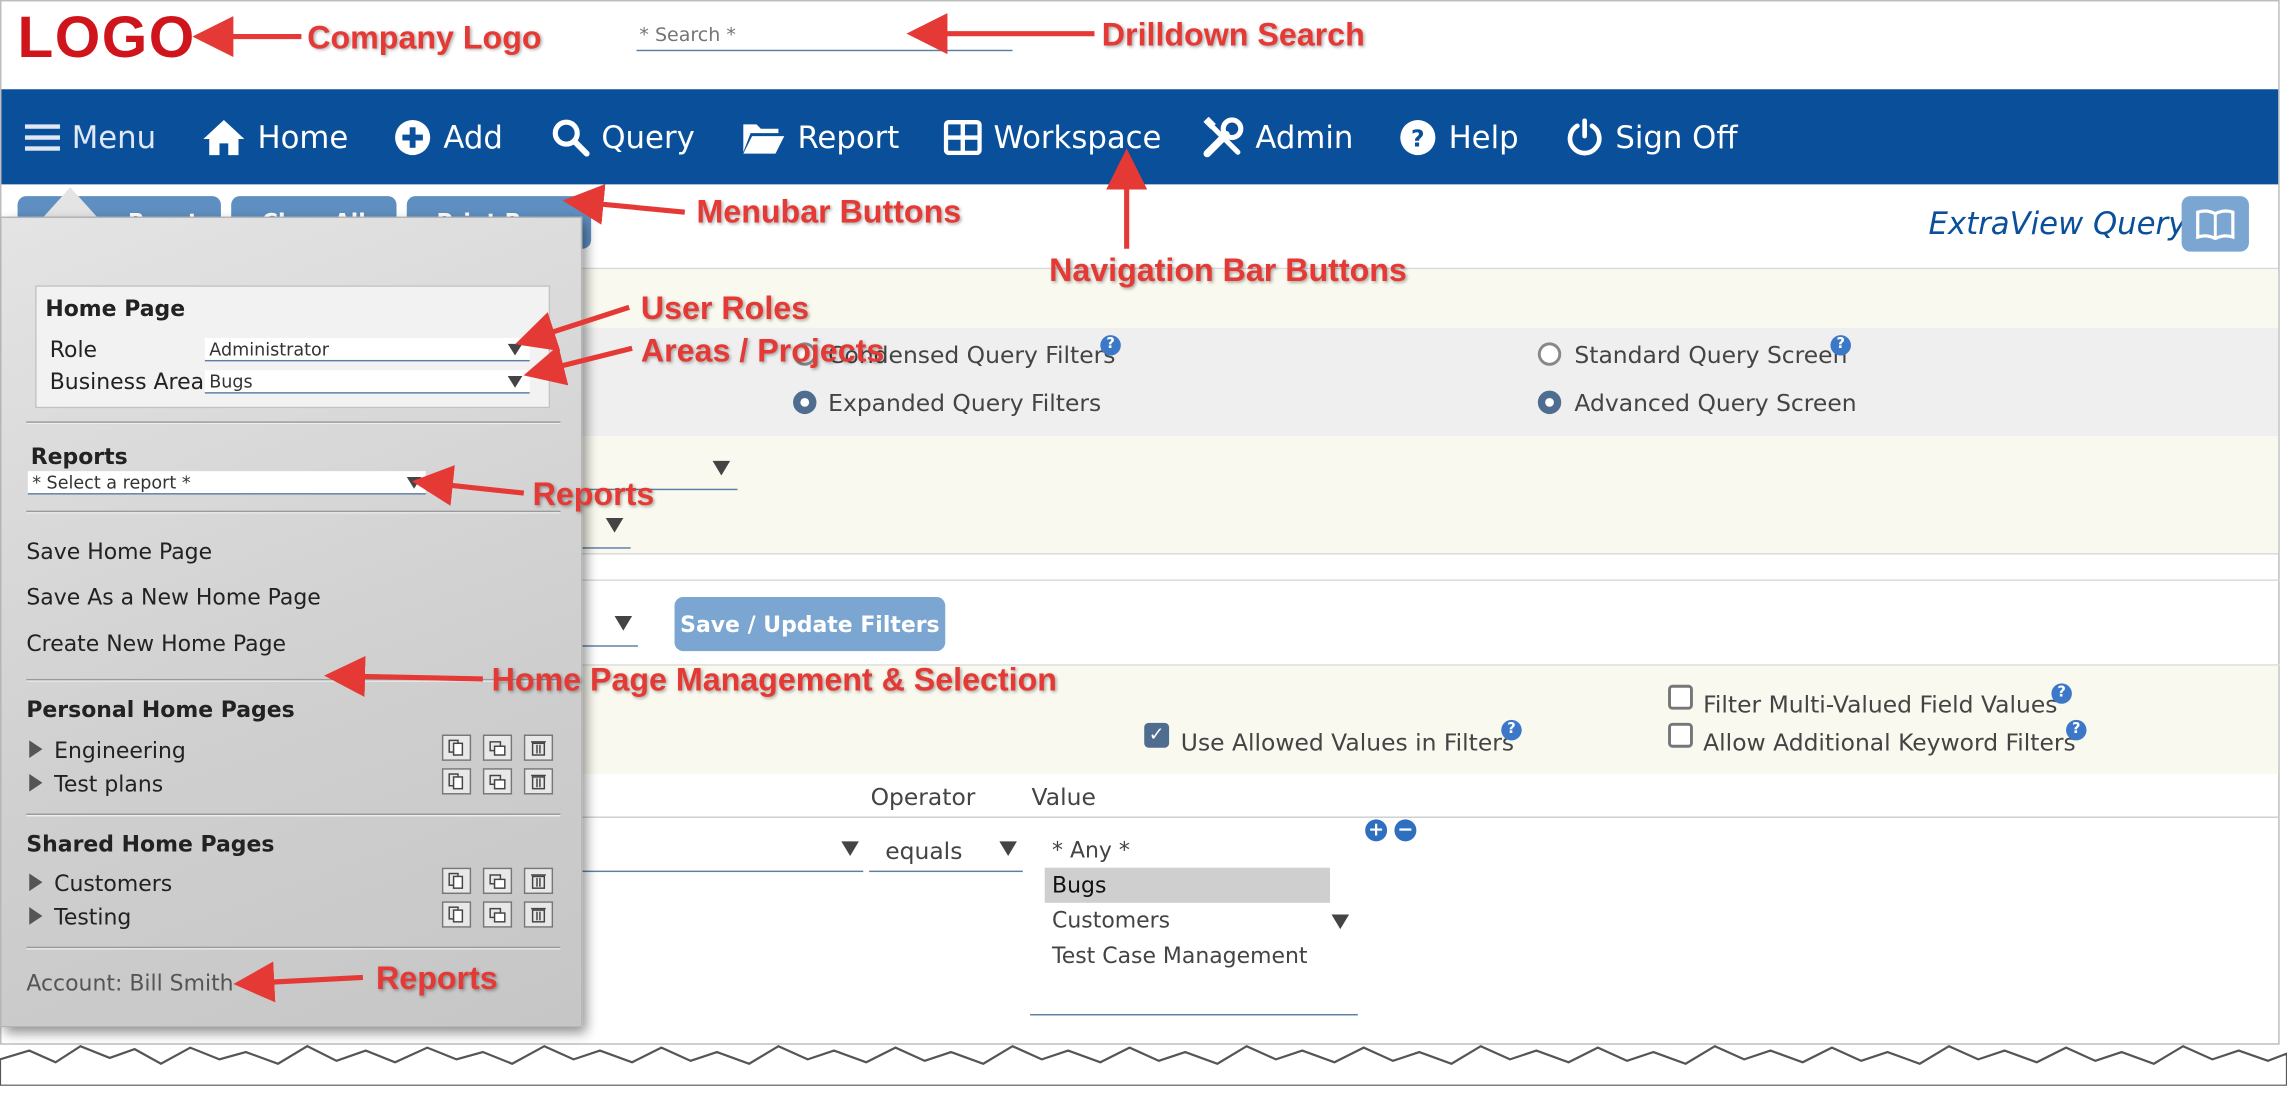  What do you see at coordinates (725, 308) in the screenshot?
I see `annotation-user-roles: User Roles` at bounding box center [725, 308].